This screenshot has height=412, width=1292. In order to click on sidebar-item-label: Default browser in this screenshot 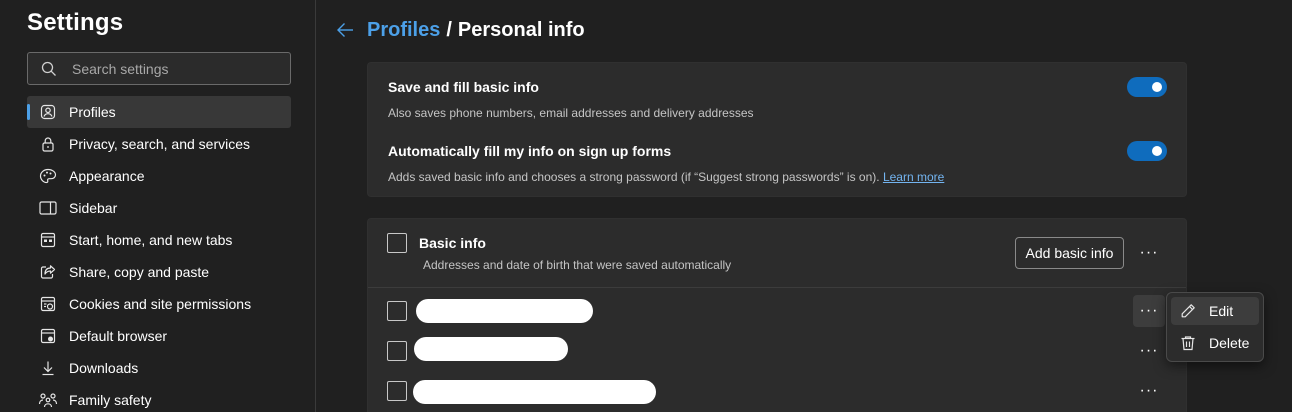, I will do `click(118, 336)`.